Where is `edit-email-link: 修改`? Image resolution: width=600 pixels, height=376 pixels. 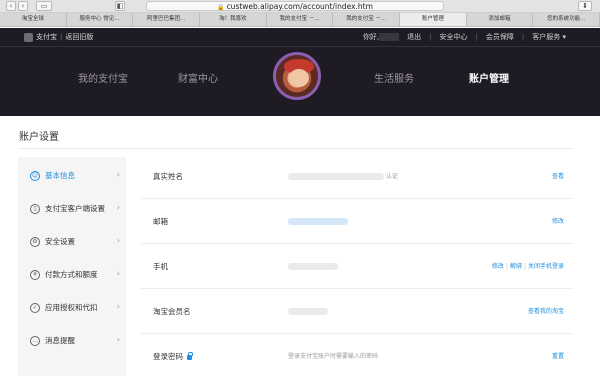 edit-email-link: 修改 is located at coordinates (558, 221).